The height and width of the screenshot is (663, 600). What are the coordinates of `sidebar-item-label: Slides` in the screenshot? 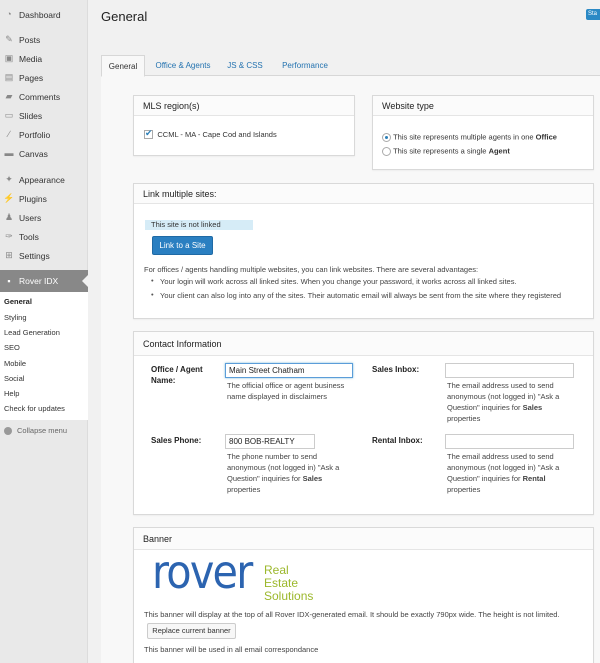 It's located at (31, 115).